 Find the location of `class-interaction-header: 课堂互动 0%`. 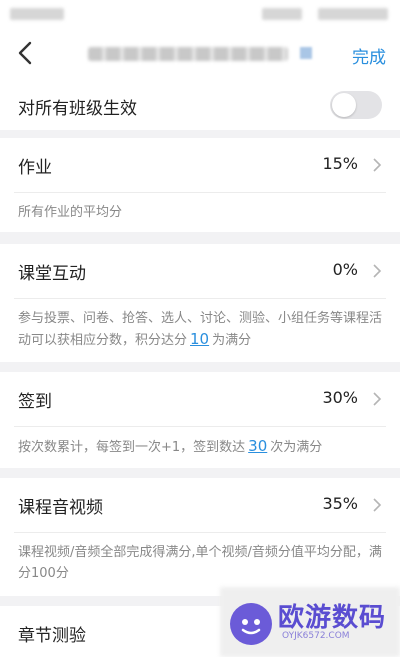

class-interaction-header: 课堂互动 0% is located at coordinates (200, 271).